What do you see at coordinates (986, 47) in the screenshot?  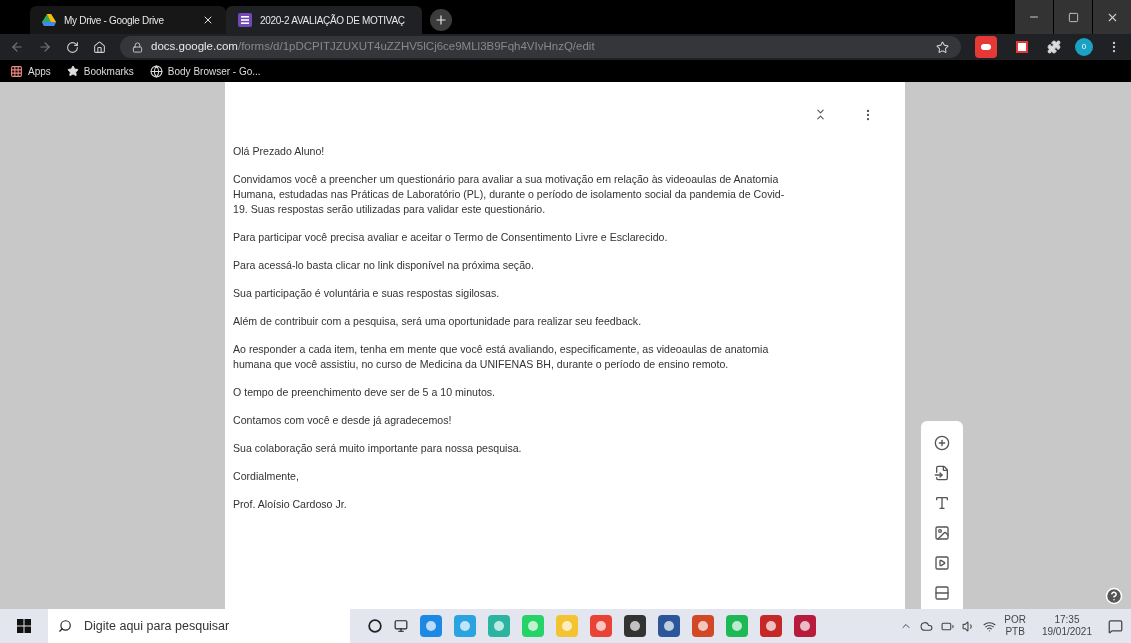 I see `extension-icon` at bounding box center [986, 47].